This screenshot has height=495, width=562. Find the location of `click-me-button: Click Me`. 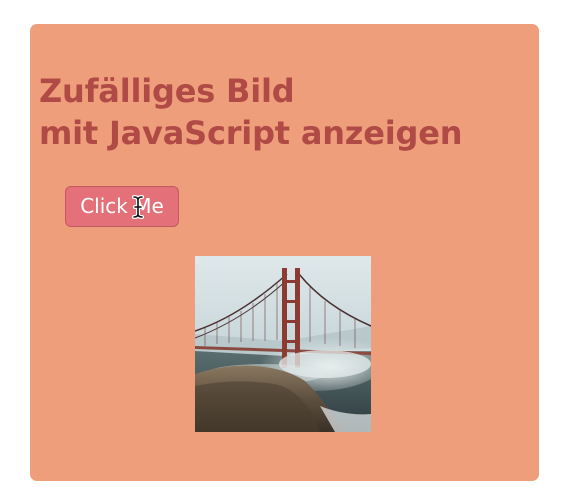

click-me-button: Click Me is located at coordinates (122, 206).